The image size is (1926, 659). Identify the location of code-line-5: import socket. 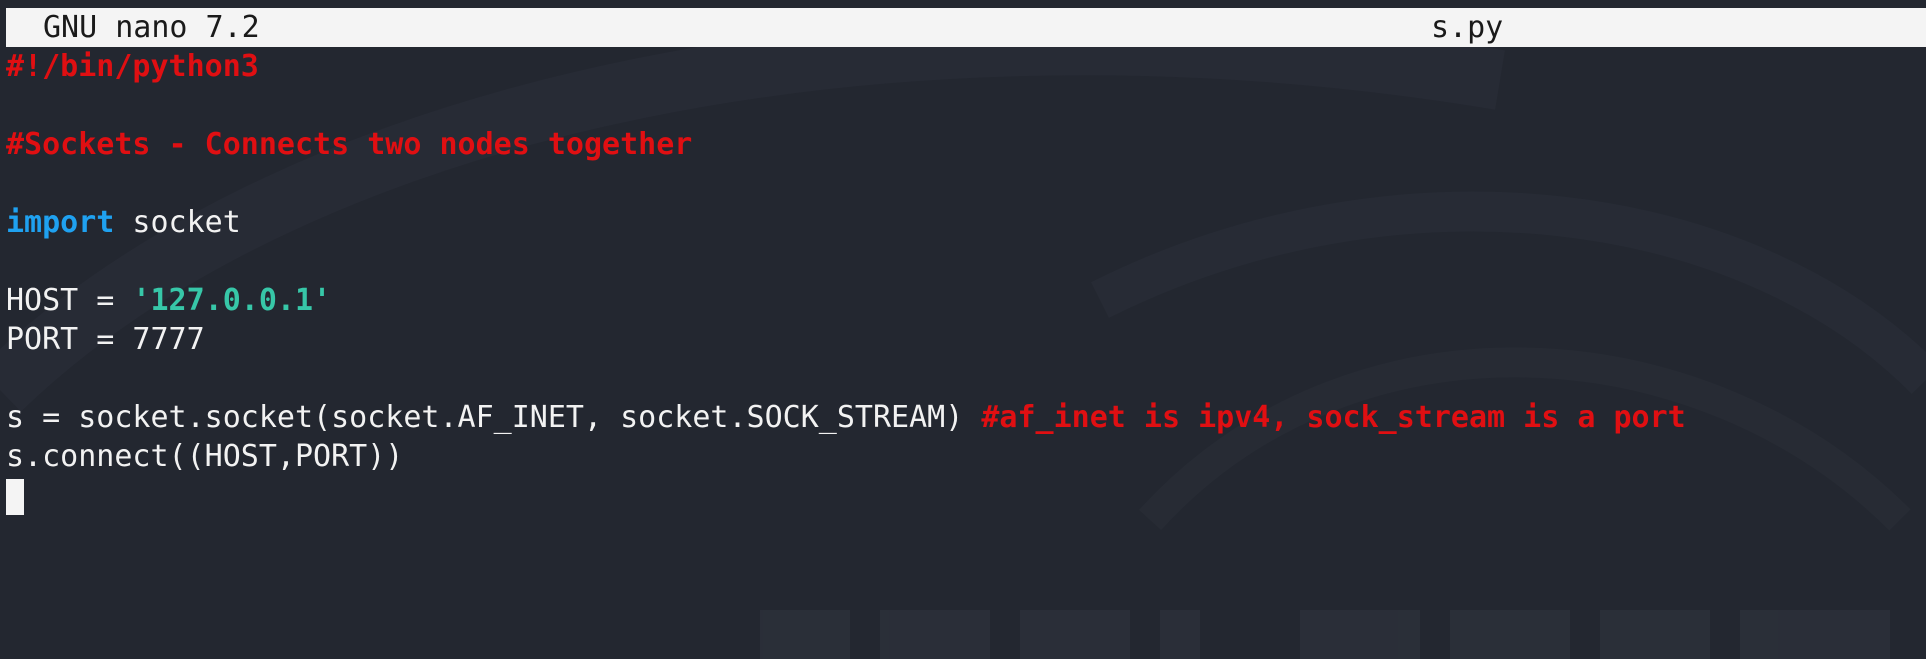
(966, 222).